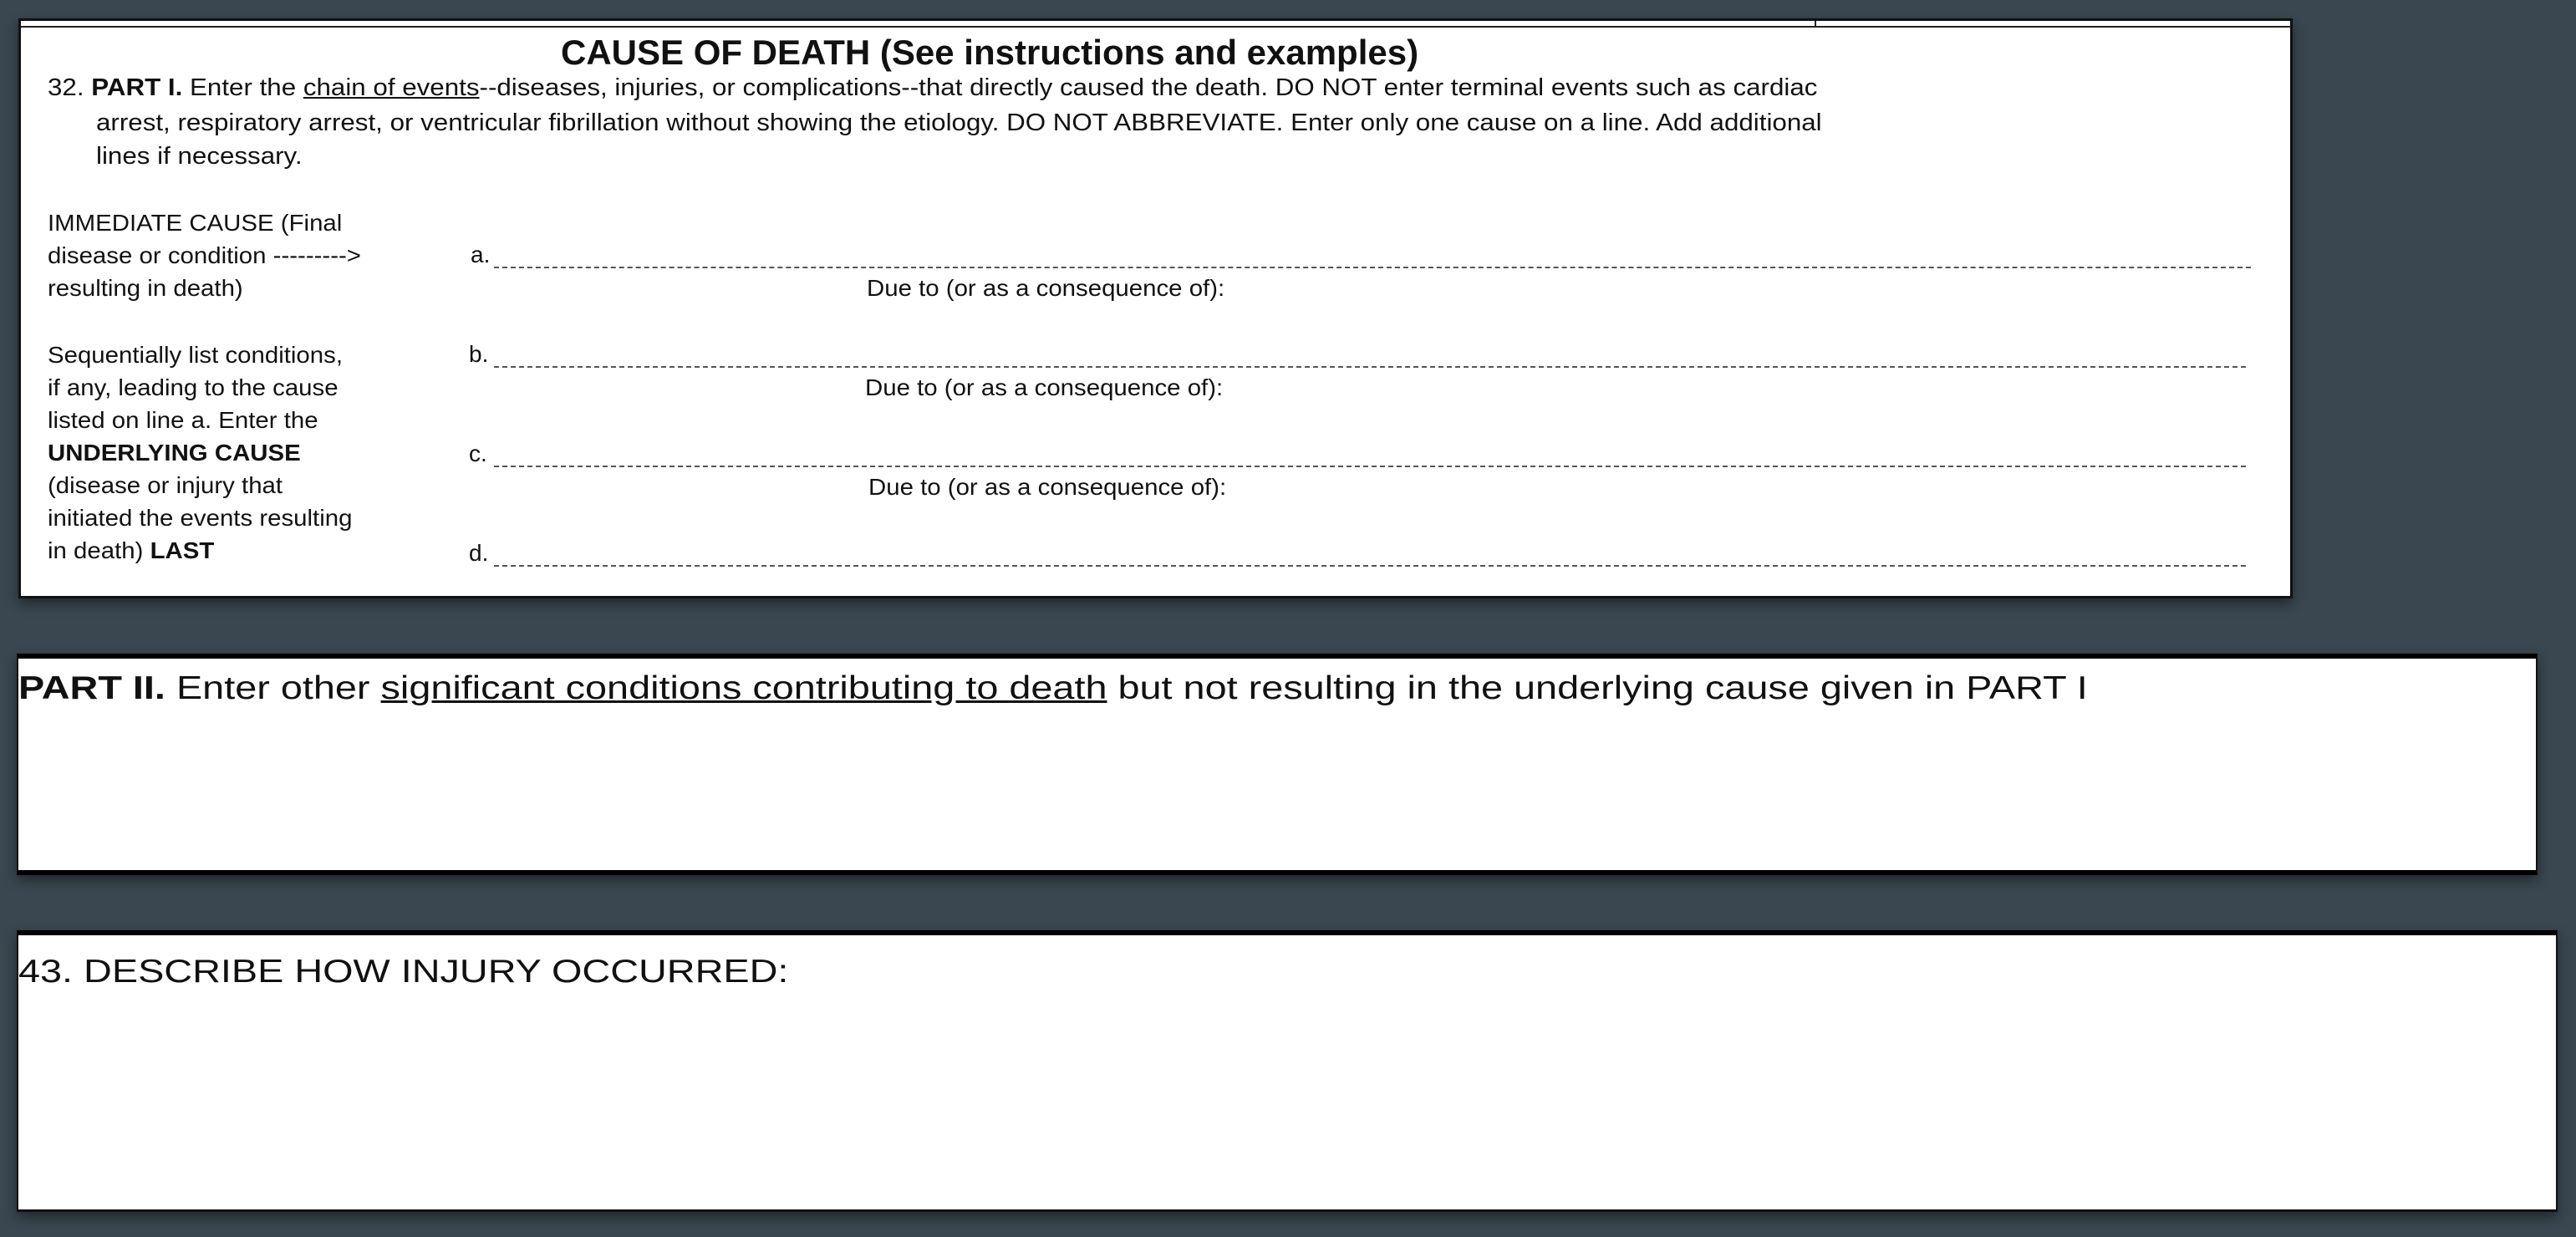 The height and width of the screenshot is (1237, 2576). Describe the element at coordinates (193, 387) in the screenshot. I see `label-line: if any, leading to the cause` at that location.